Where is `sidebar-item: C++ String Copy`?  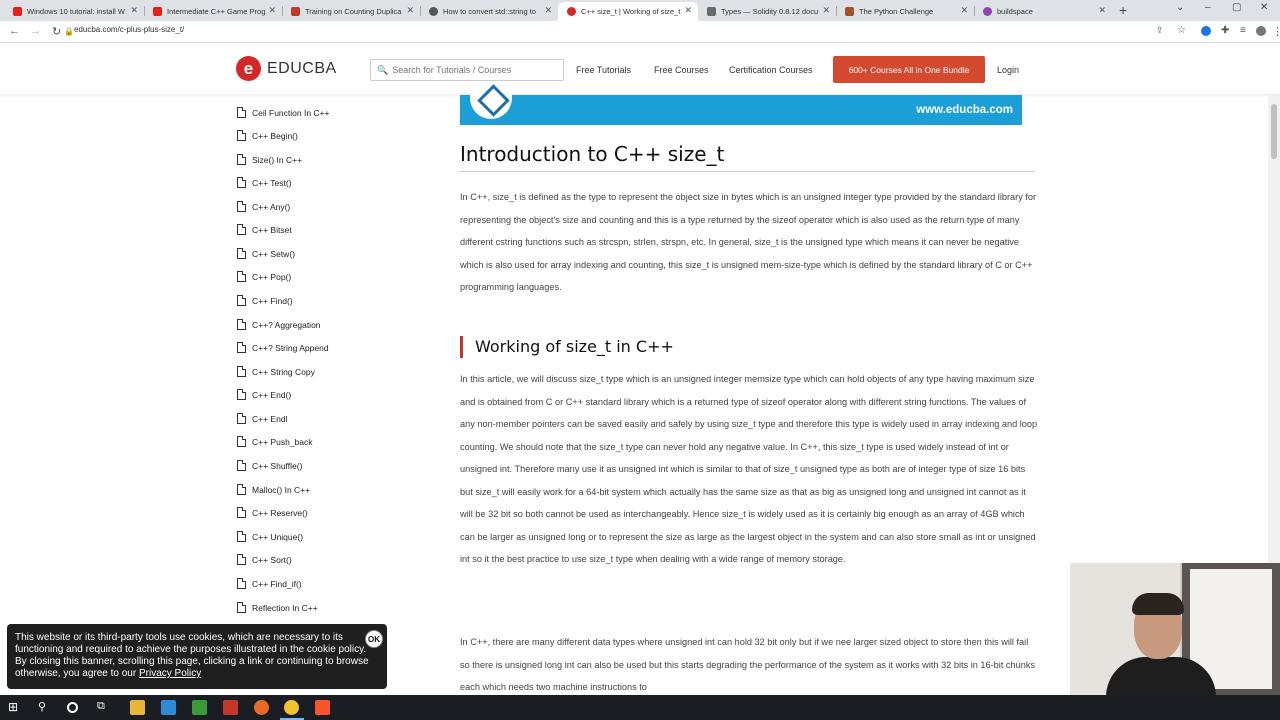 sidebar-item: C++ String Copy is located at coordinates (276, 371).